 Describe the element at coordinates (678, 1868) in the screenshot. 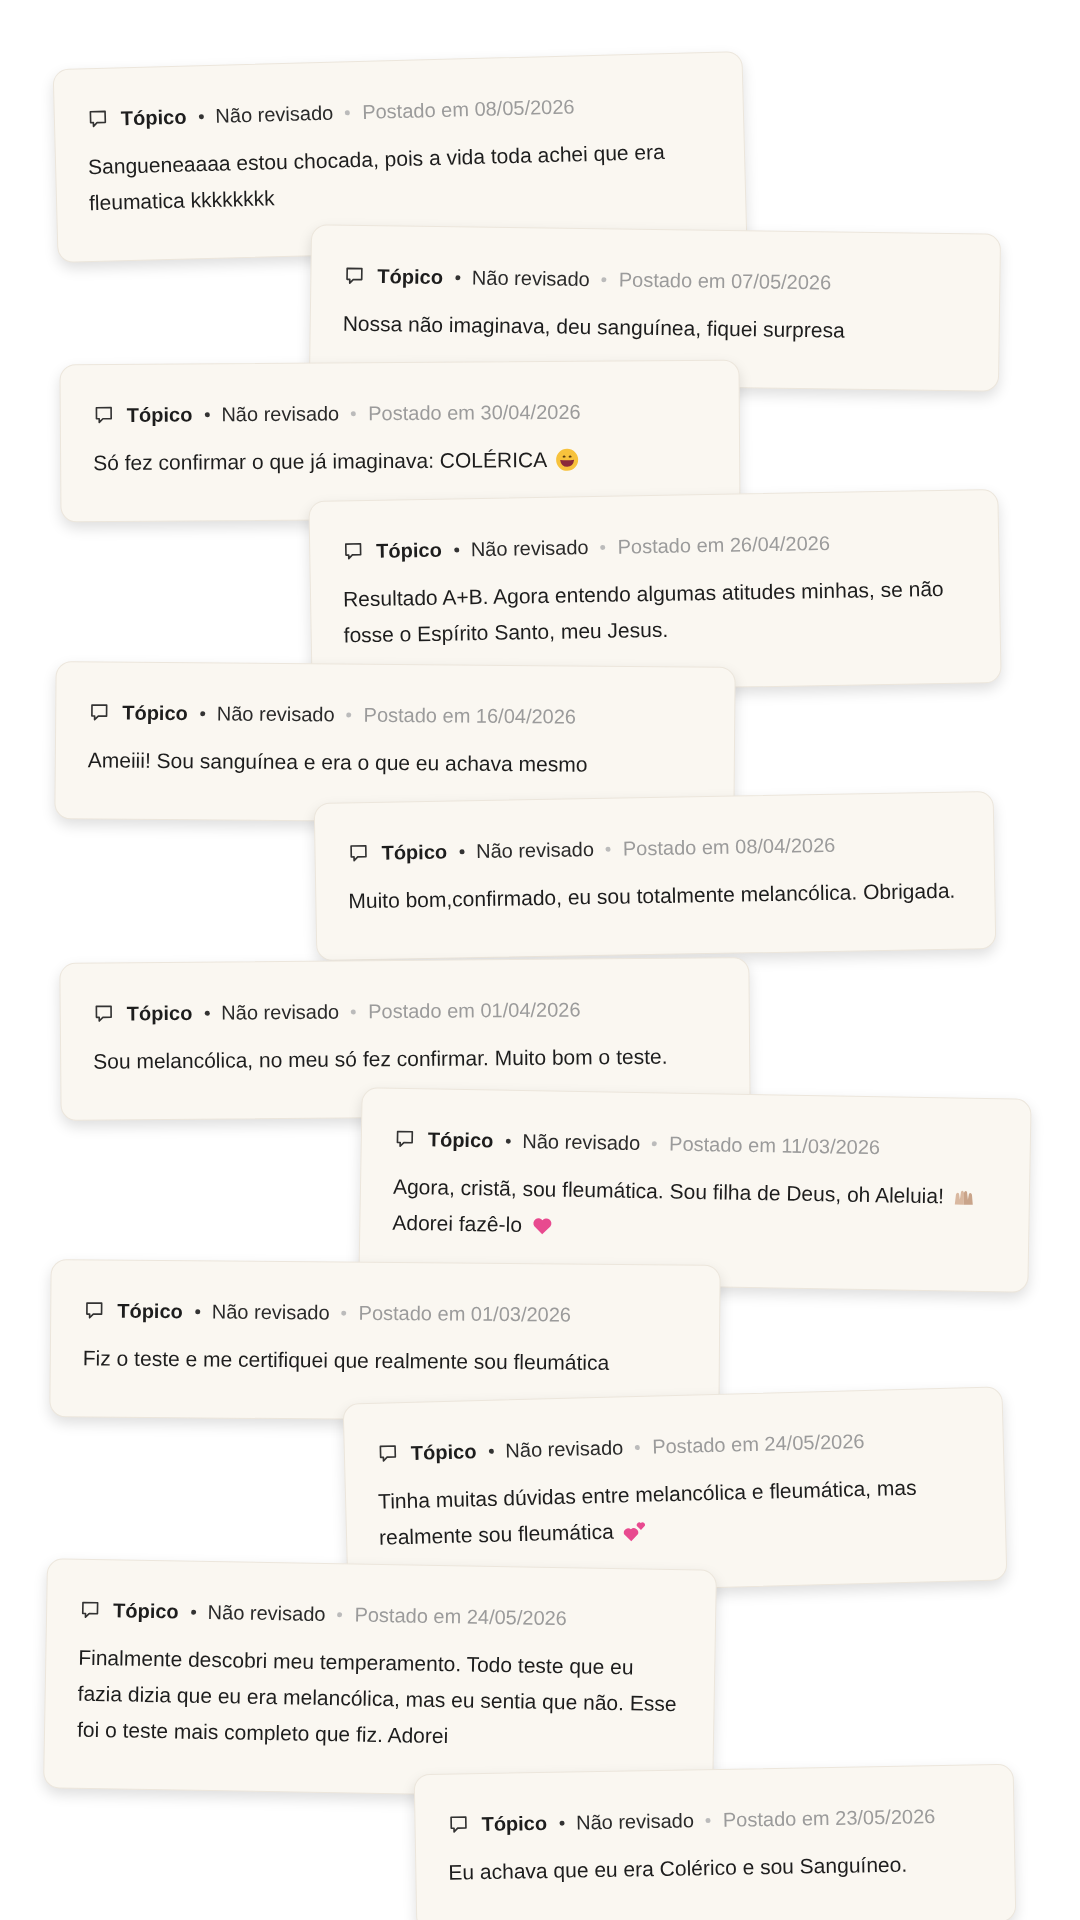

I see `comment-text: Eu achava que eu era Colérico e sou Sanguíneo.` at that location.